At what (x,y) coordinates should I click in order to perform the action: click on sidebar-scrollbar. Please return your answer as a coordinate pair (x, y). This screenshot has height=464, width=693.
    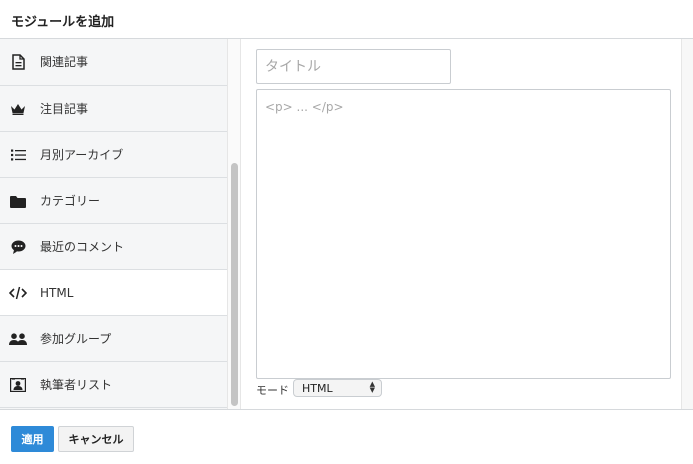
    Looking at the image, I should click on (234, 224).